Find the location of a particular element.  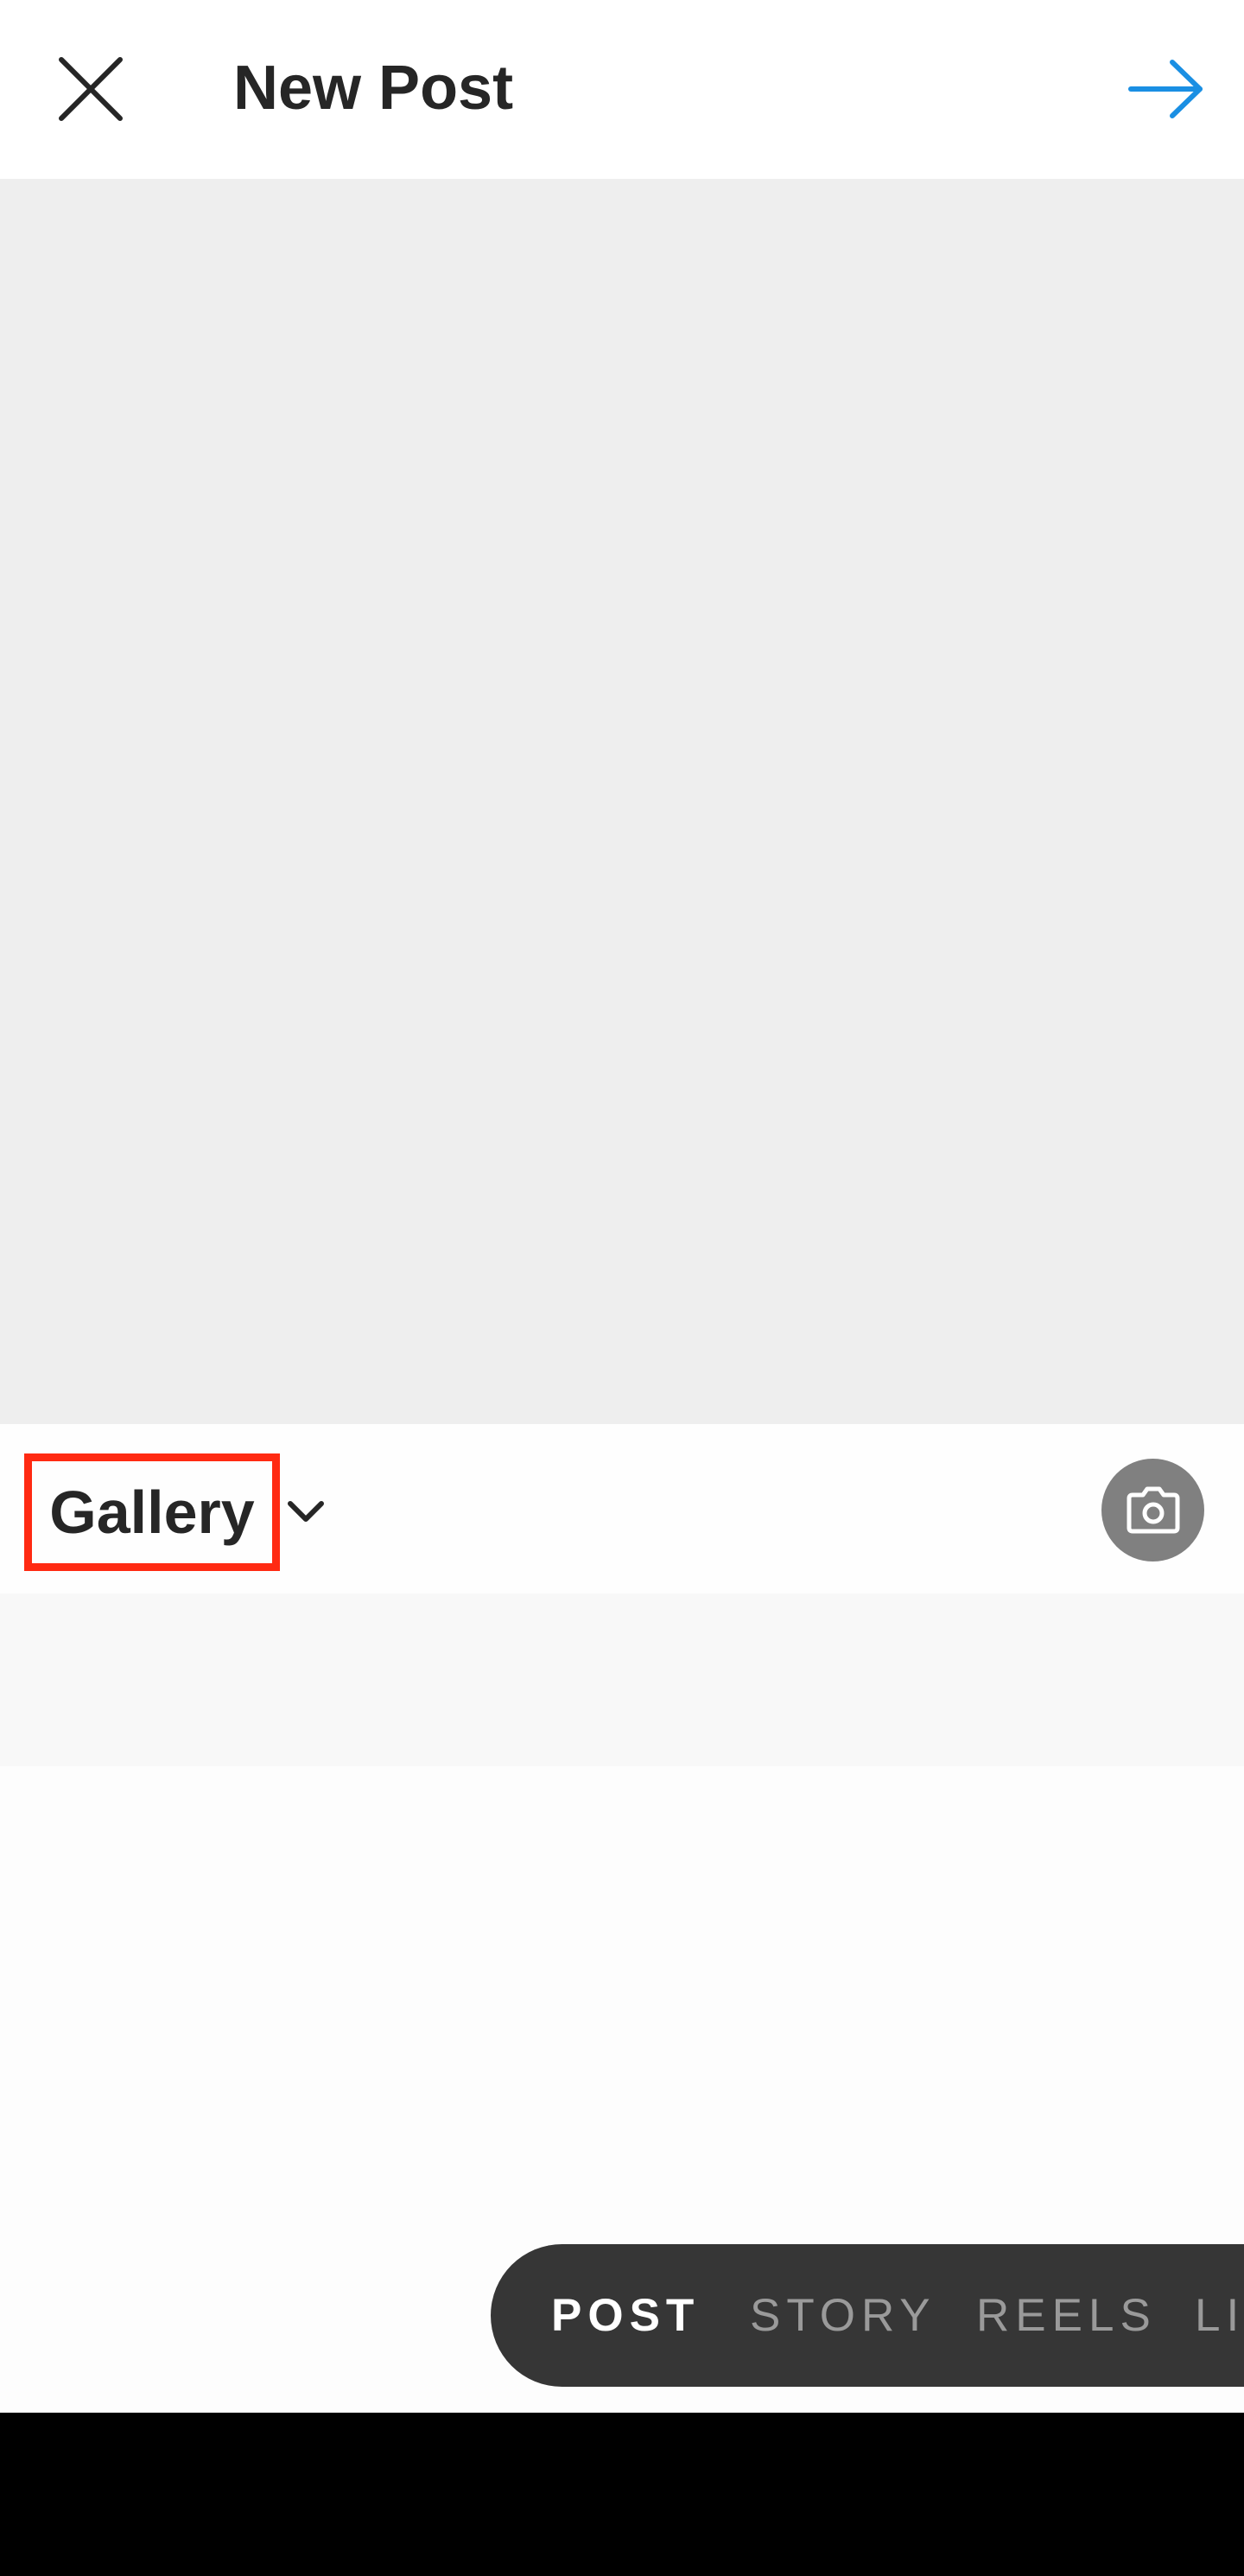

camera-button is located at coordinates (1152, 1511).